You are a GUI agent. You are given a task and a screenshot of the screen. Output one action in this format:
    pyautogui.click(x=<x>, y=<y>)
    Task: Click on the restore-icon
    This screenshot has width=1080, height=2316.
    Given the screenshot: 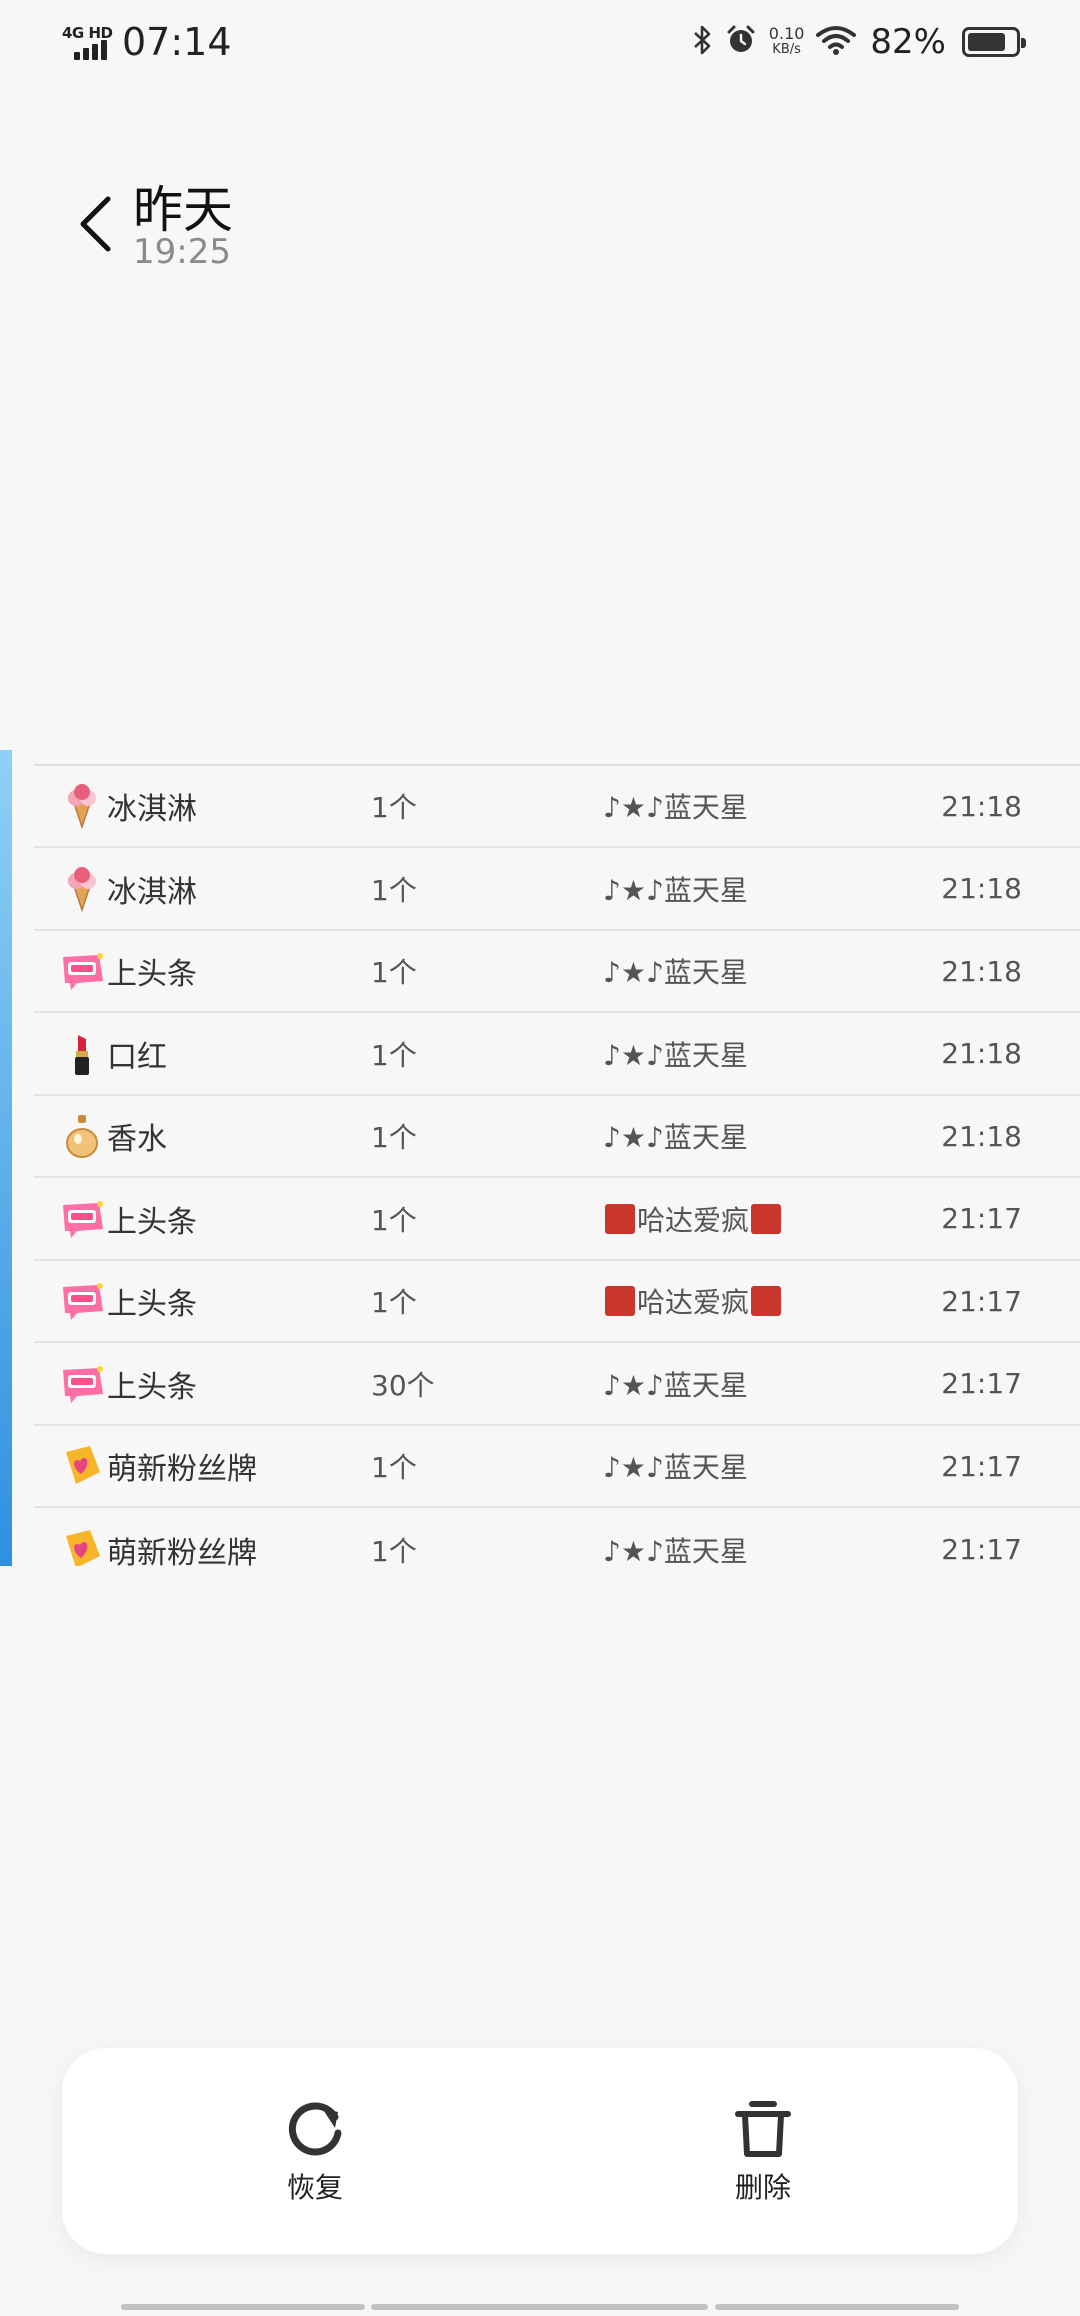 What is the action you would take?
    pyautogui.click(x=315, y=2129)
    